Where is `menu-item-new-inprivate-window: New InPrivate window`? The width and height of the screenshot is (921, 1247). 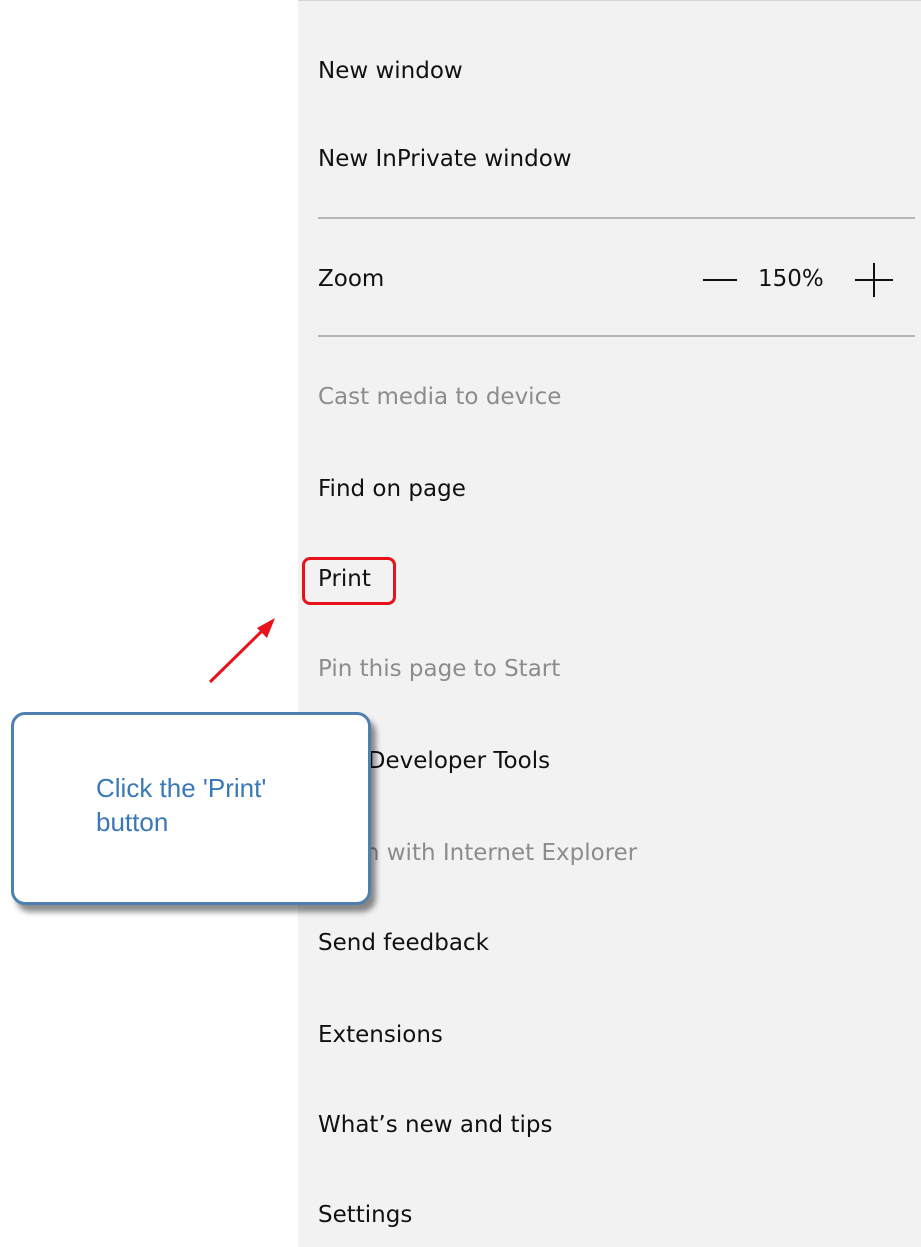 menu-item-new-inprivate-window: New InPrivate window is located at coordinates (445, 159).